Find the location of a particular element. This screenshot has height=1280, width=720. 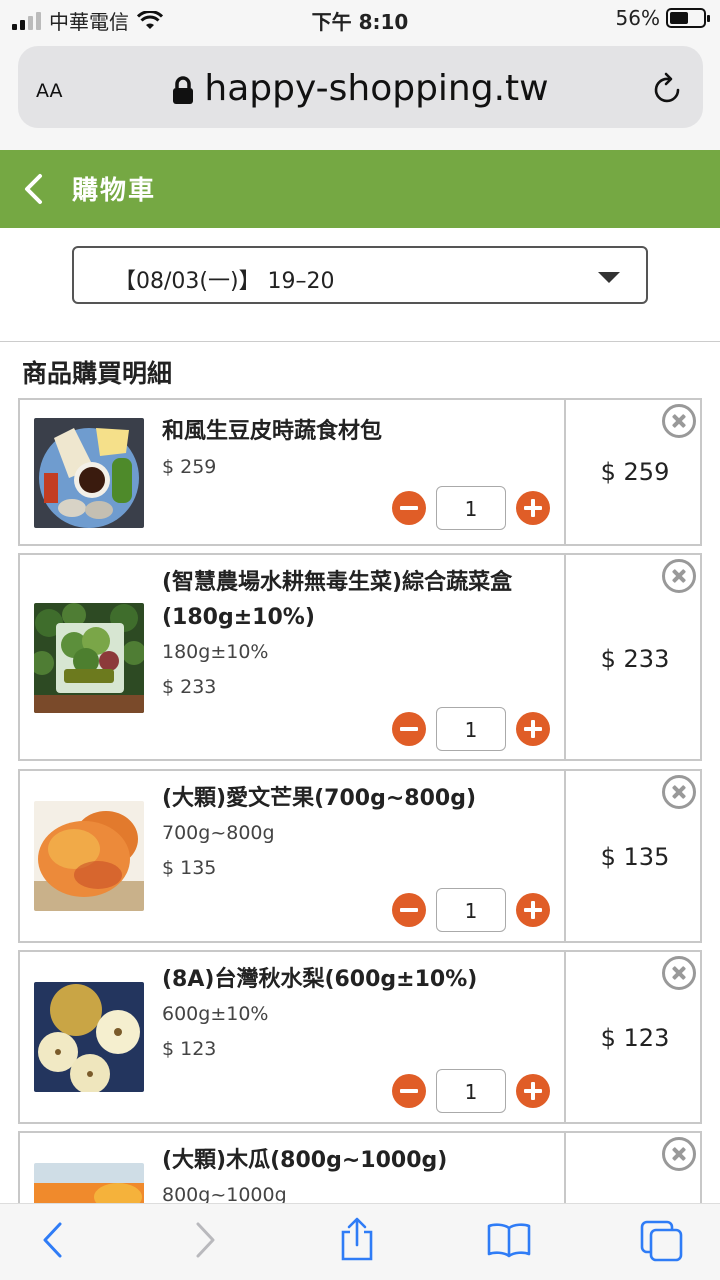

address-bar: AA happy-shopping.tw is located at coordinates (360, 87).